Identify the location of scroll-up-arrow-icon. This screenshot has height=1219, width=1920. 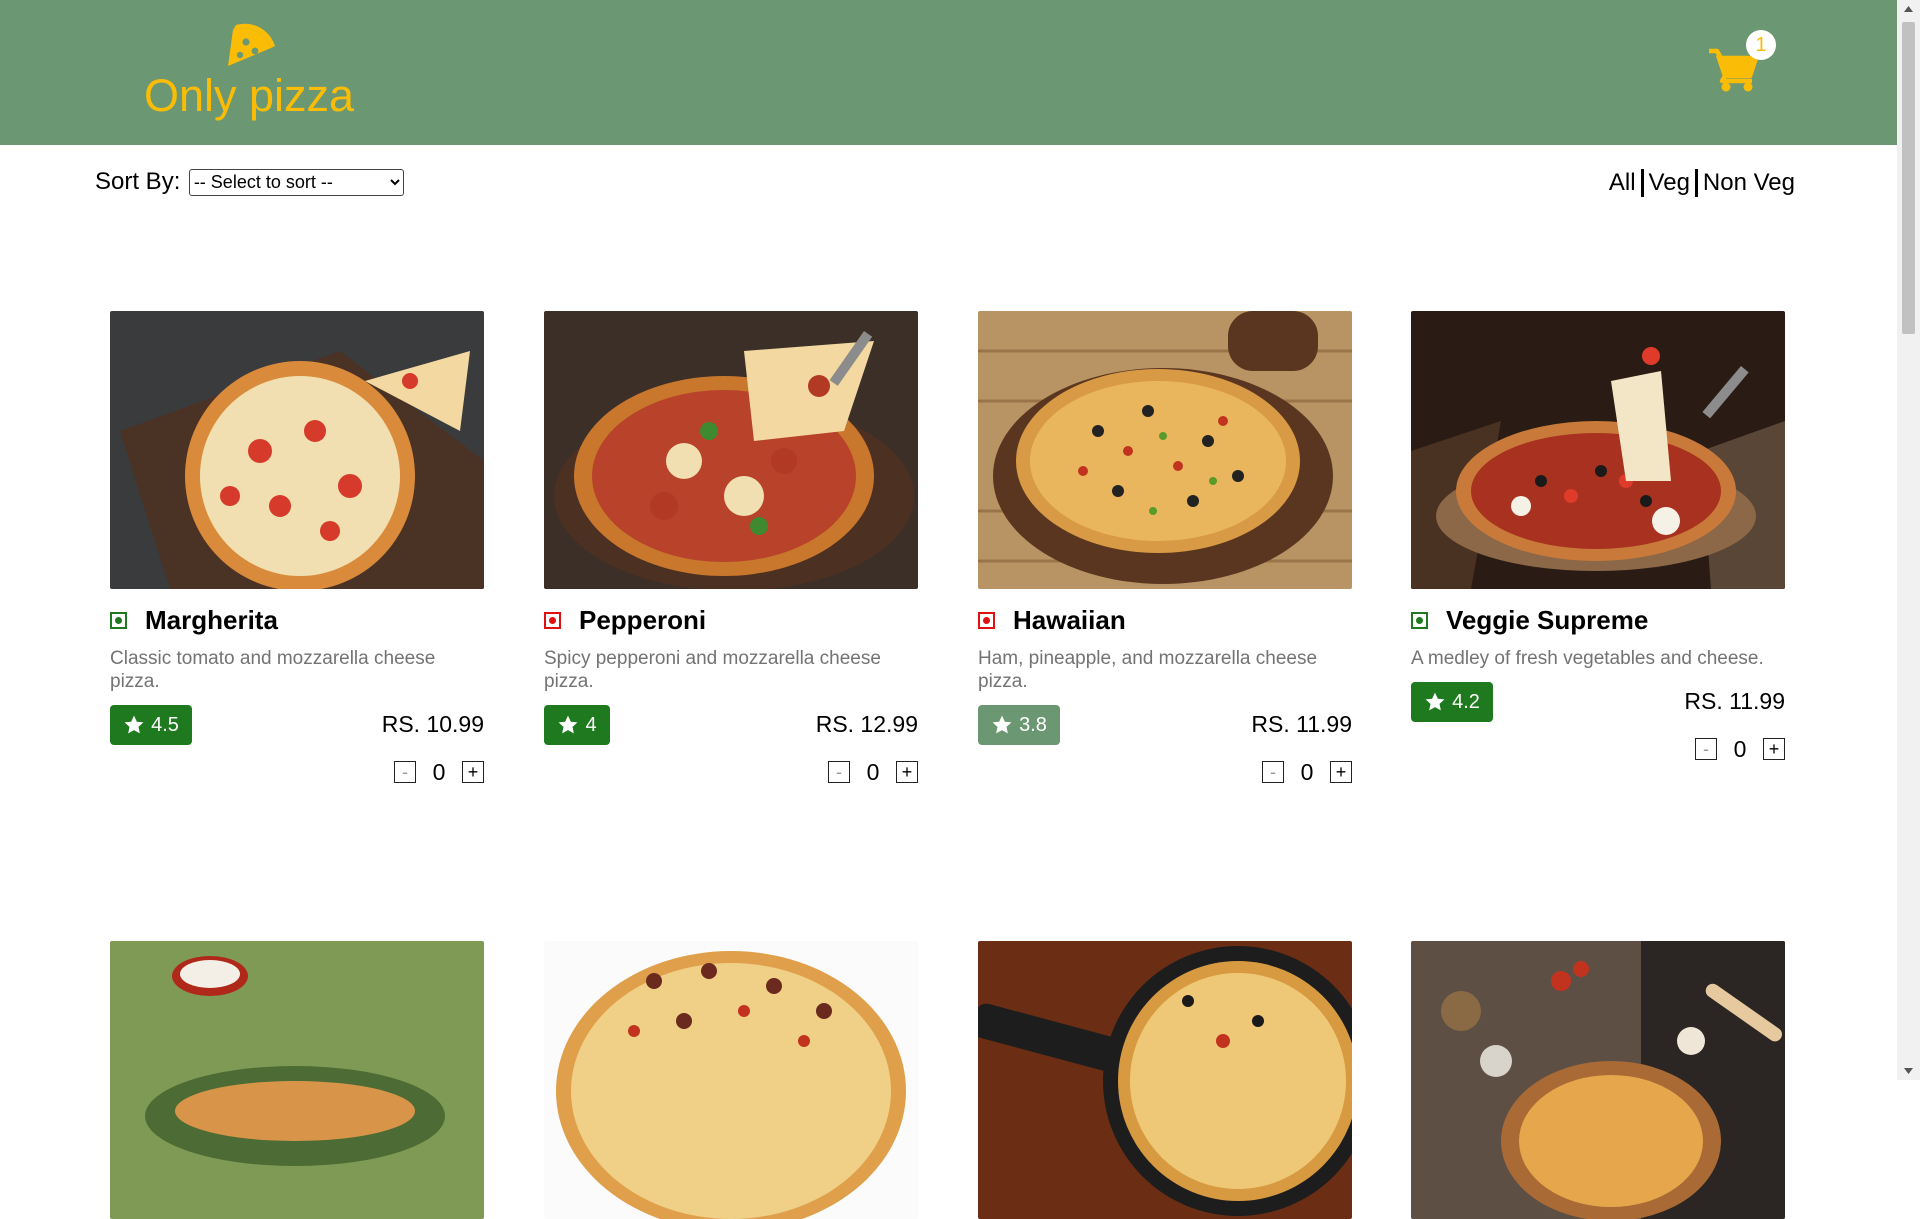
(1908, 9).